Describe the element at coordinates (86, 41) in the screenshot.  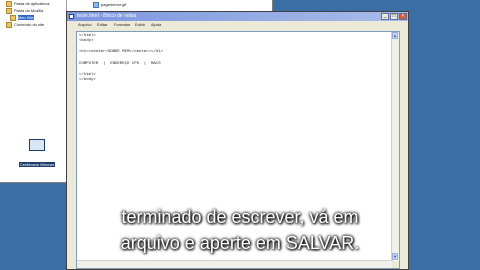
I see `code-line: <body>` at that location.